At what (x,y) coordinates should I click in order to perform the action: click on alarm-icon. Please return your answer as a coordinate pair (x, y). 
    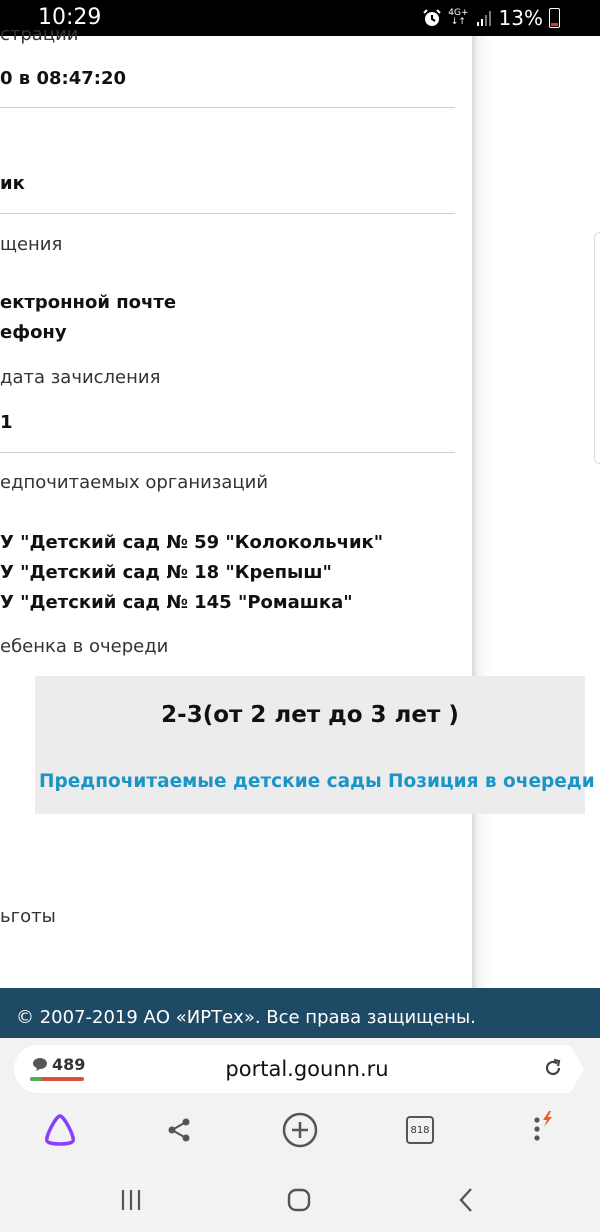
    Looking at the image, I should click on (432, 17).